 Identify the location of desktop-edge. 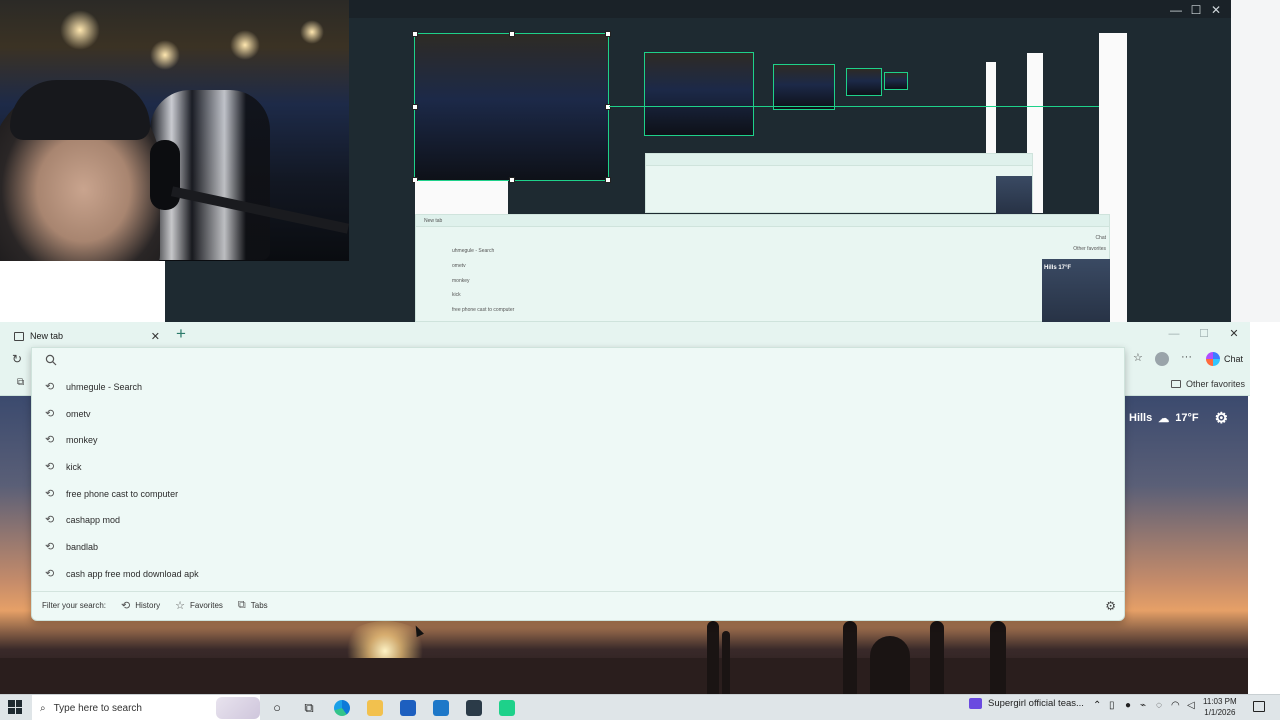
(1264, 545).